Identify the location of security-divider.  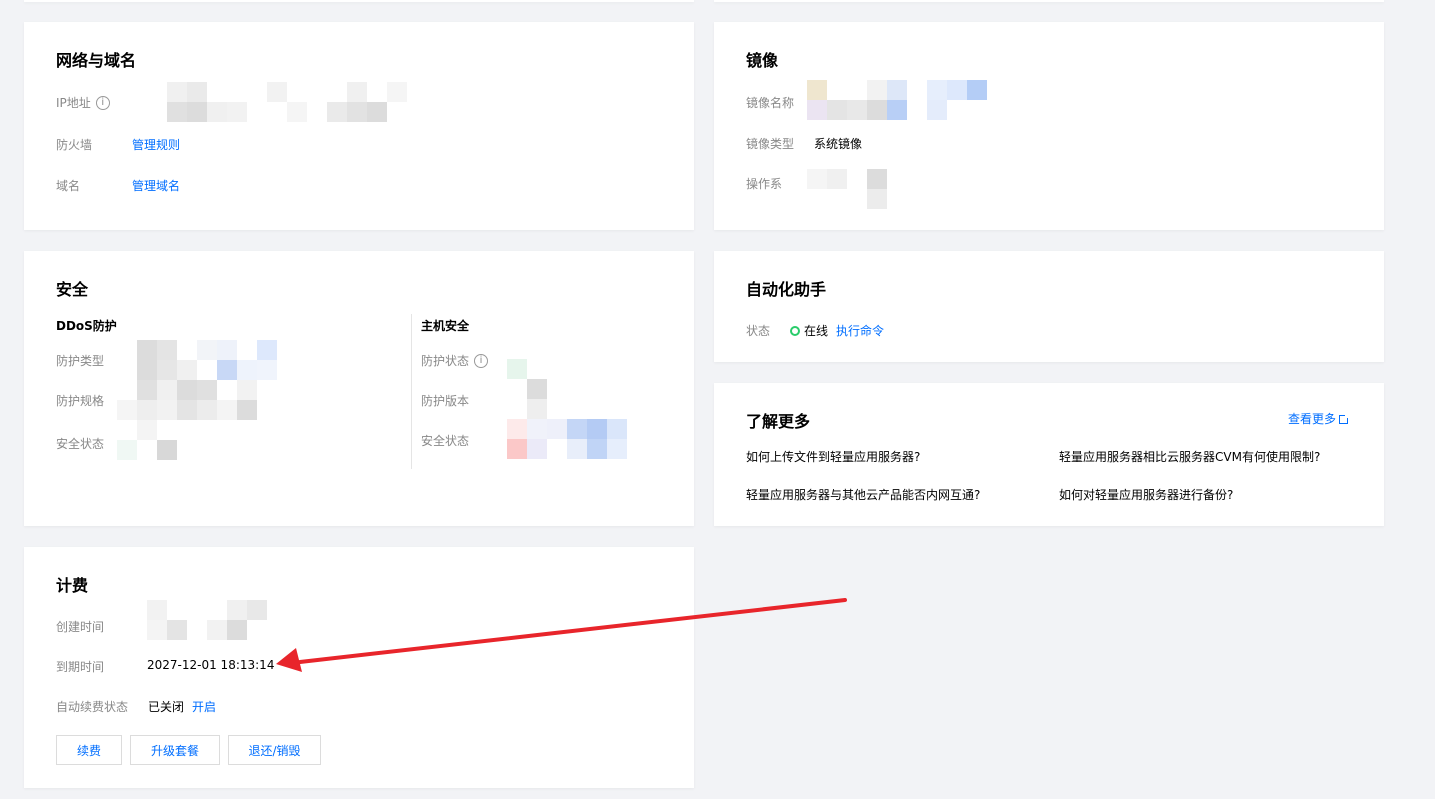
(411, 391).